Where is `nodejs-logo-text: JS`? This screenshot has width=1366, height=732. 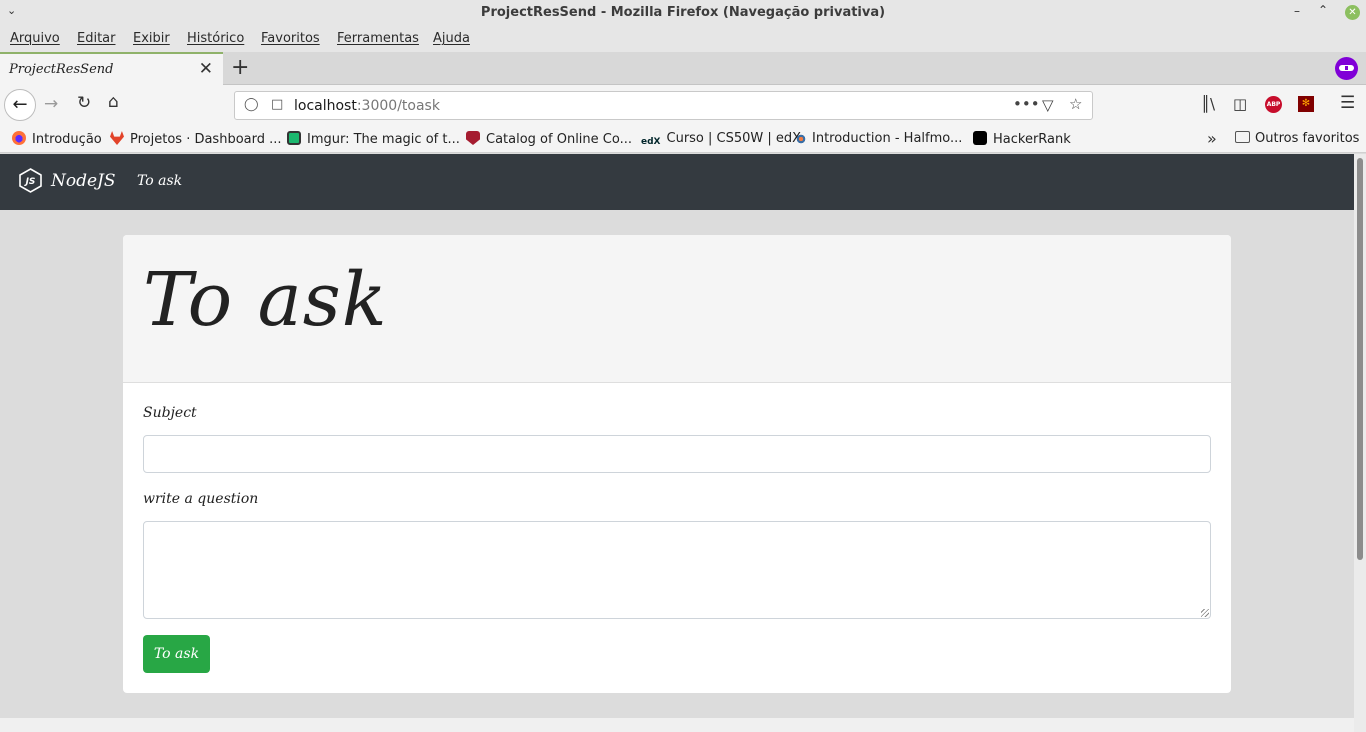 nodejs-logo-text: JS is located at coordinates (30, 182).